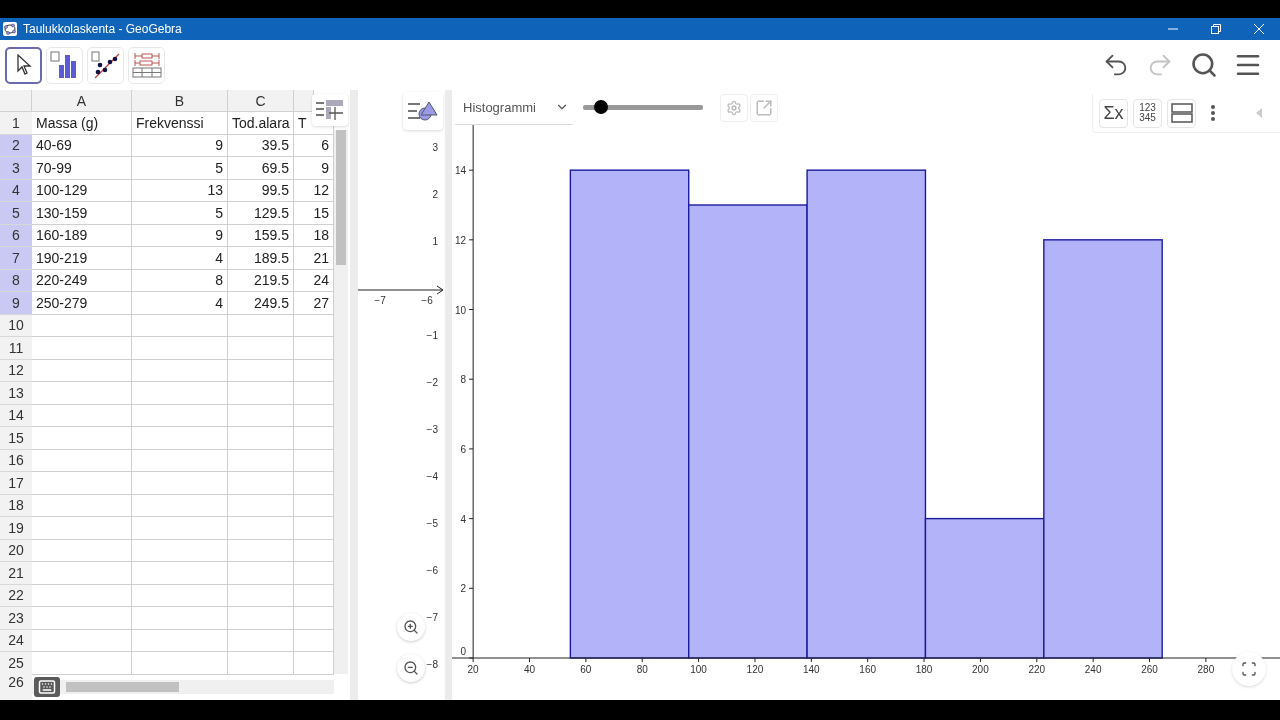 The width and height of the screenshot is (1280, 720). I want to click on axis-label: 200, so click(980, 669).